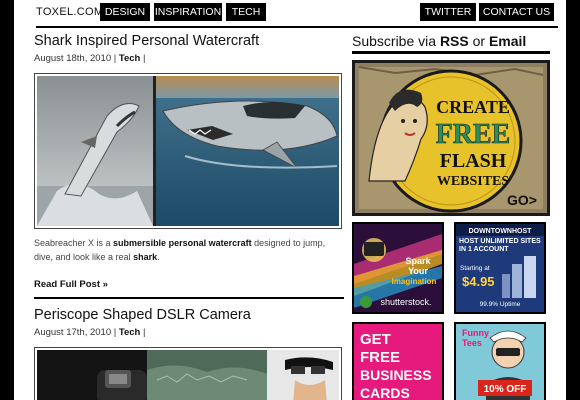 Image resolution: width=580 pixels, height=400 pixels. I want to click on badge-line3: FLASH, so click(473, 161).